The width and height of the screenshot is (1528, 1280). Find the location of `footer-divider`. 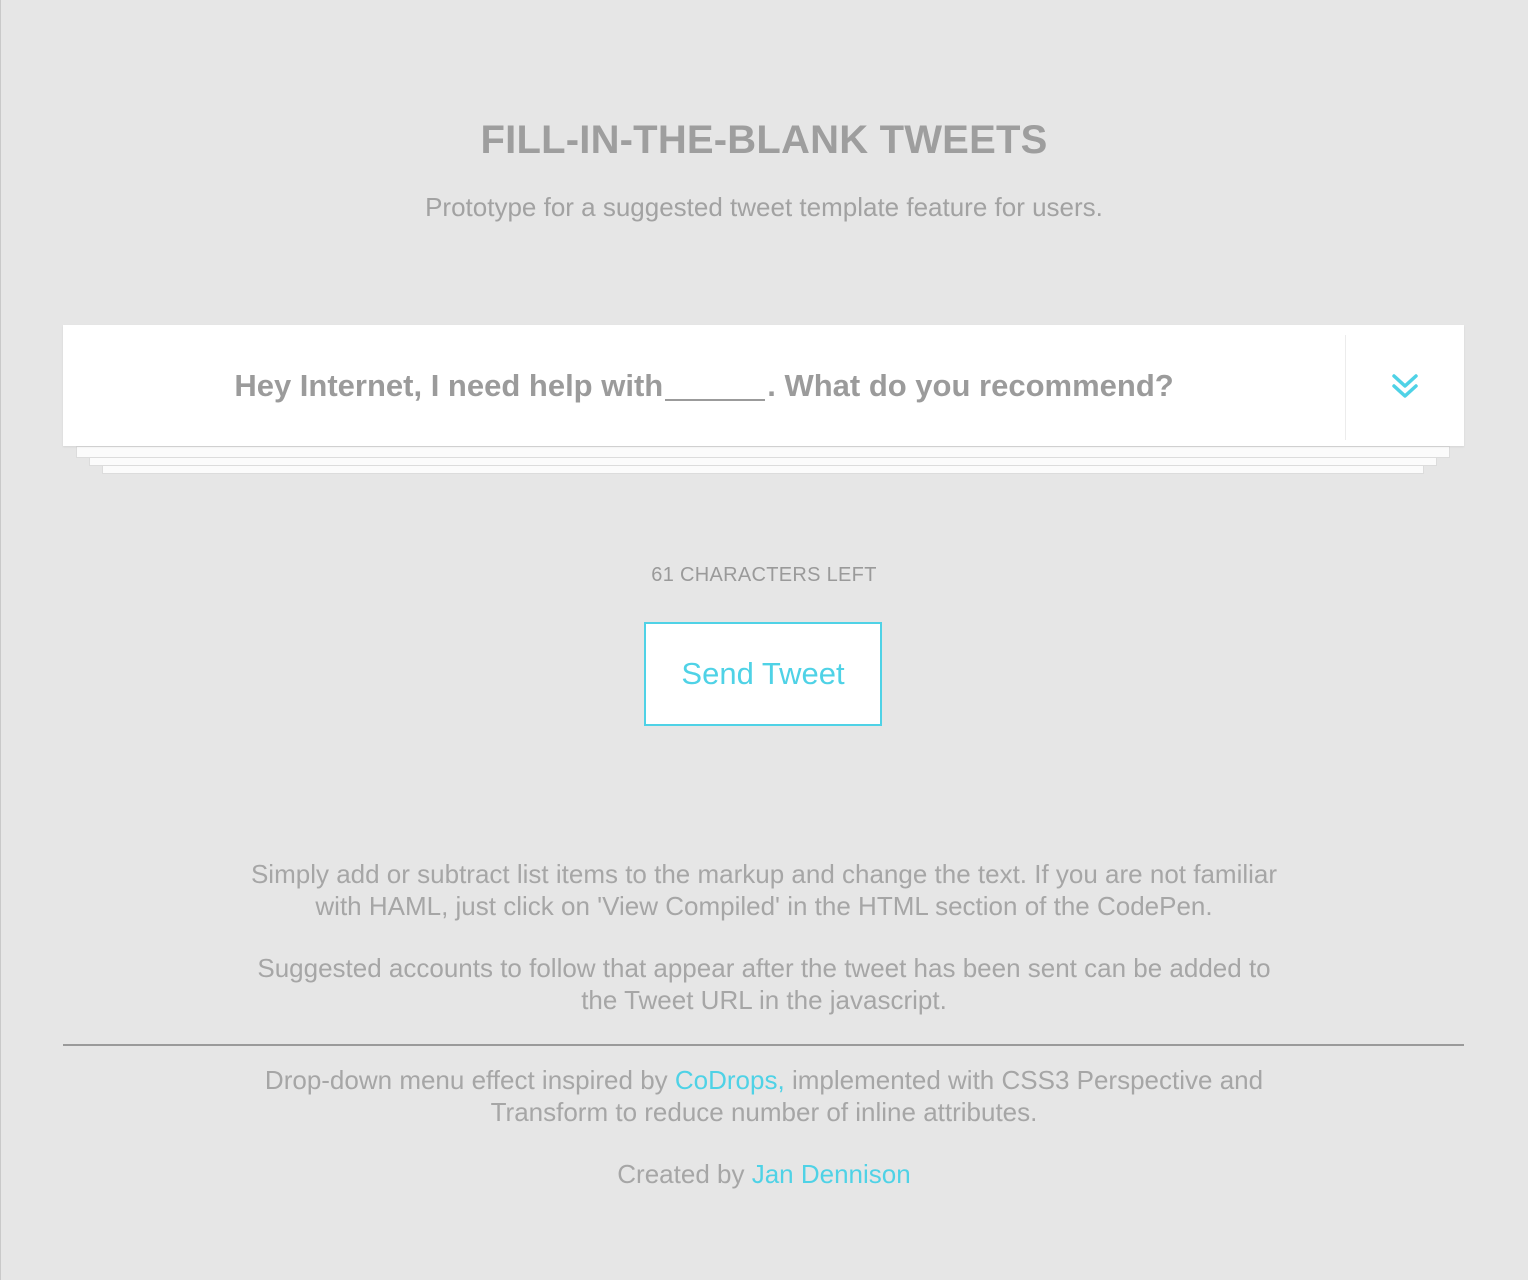

footer-divider is located at coordinates (763, 1045).